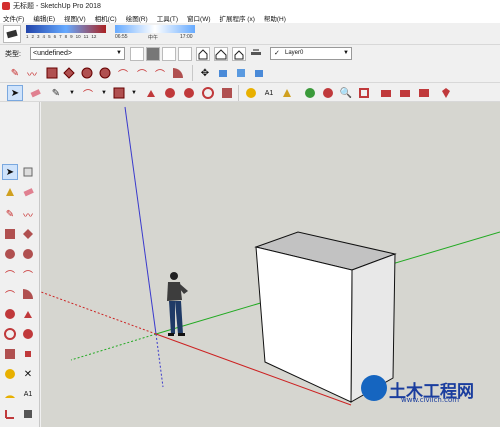 Image resolution: width=500 pixels, height=427 pixels. What do you see at coordinates (27, 36) in the screenshot?
I see `tick: 1` at bounding box center [27, 36].